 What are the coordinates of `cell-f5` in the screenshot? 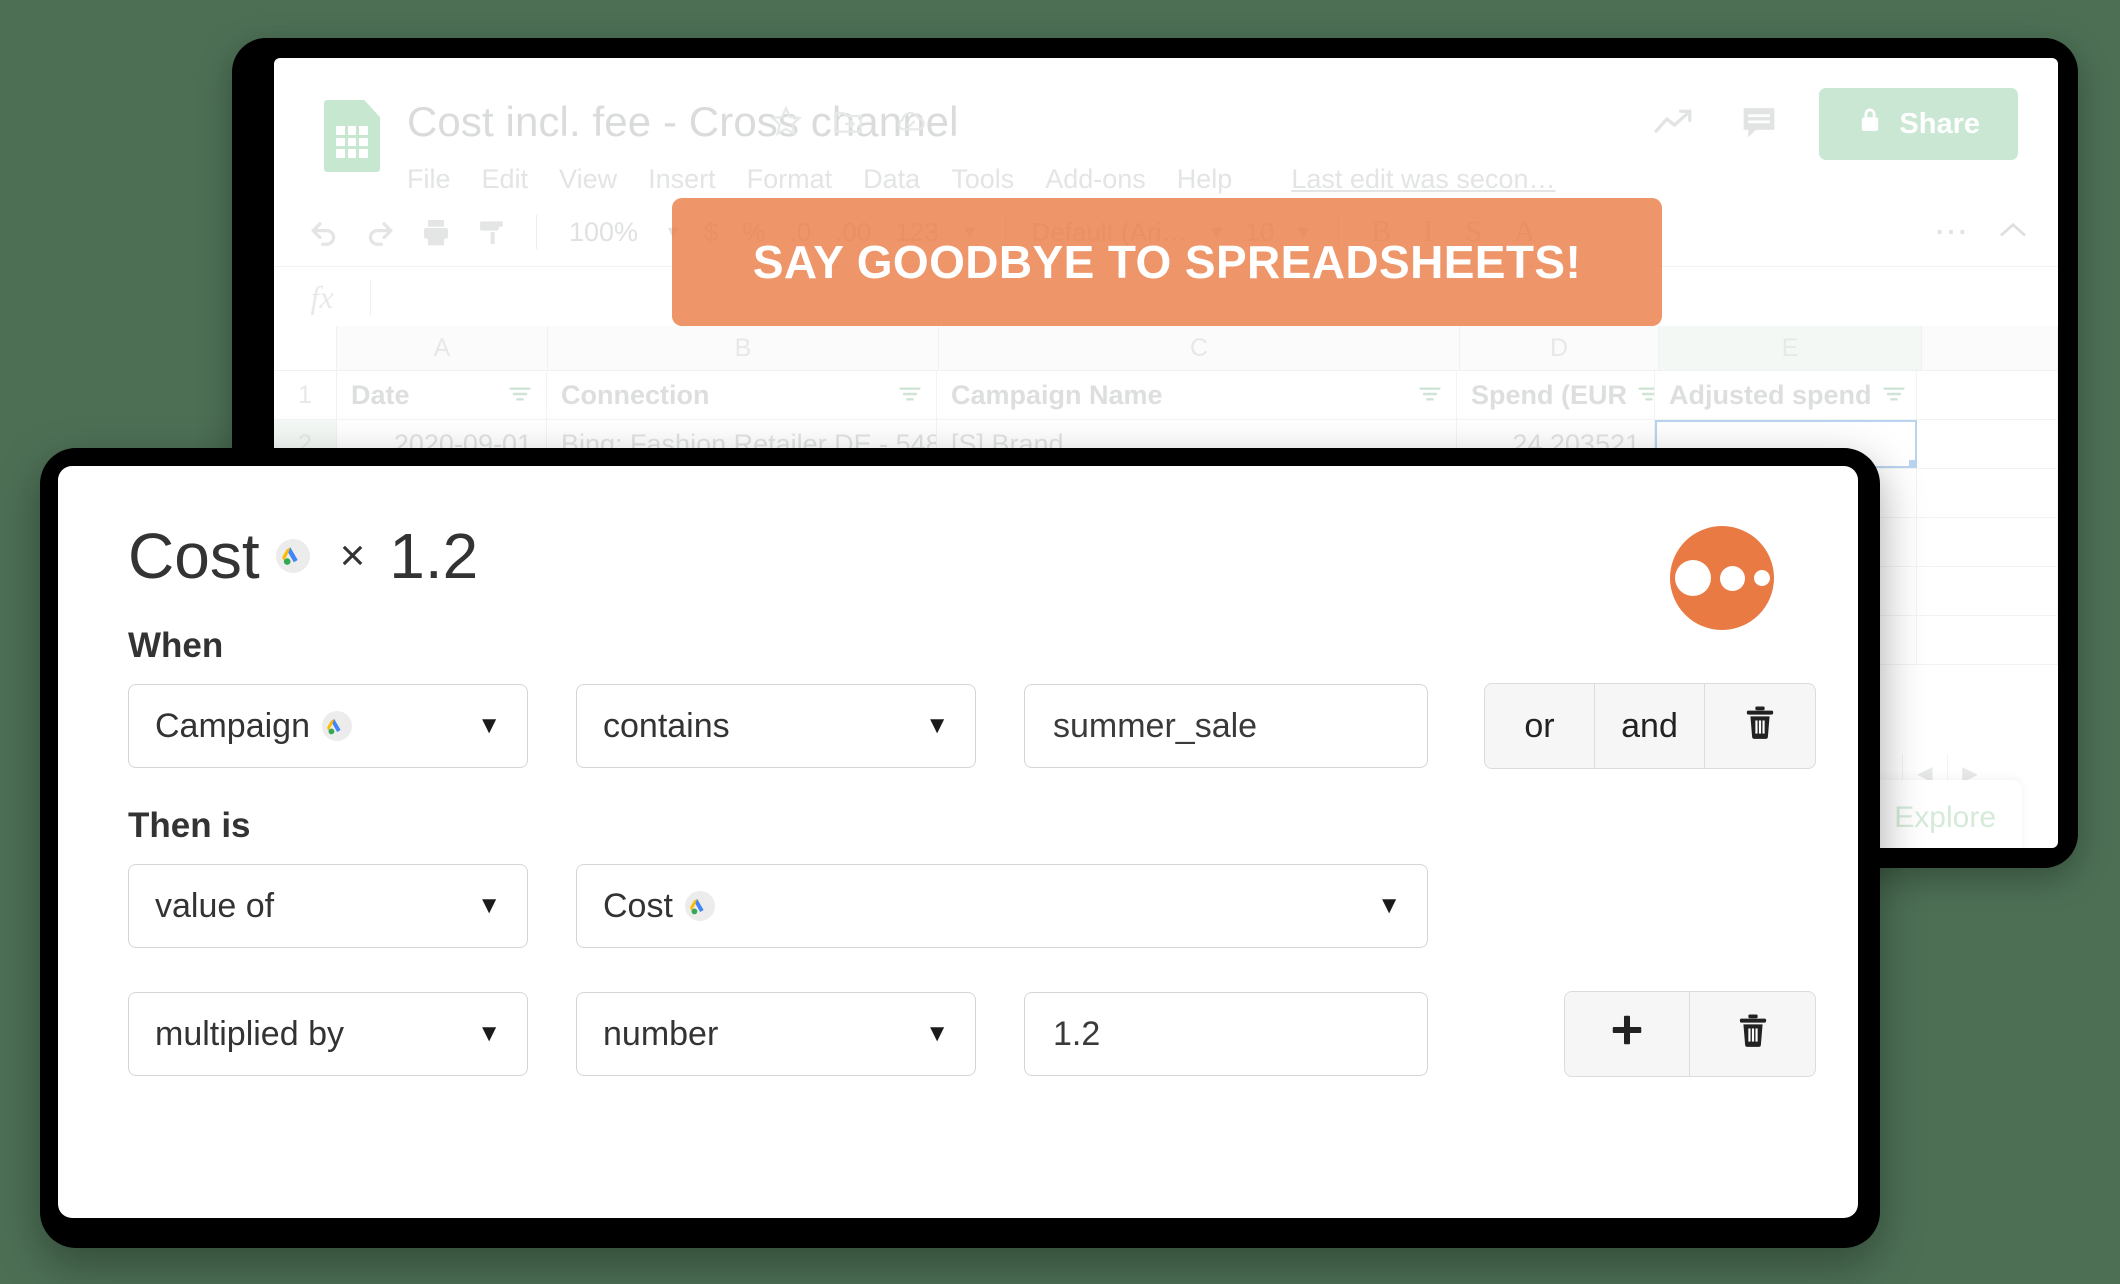 It's located at (1987, 591).